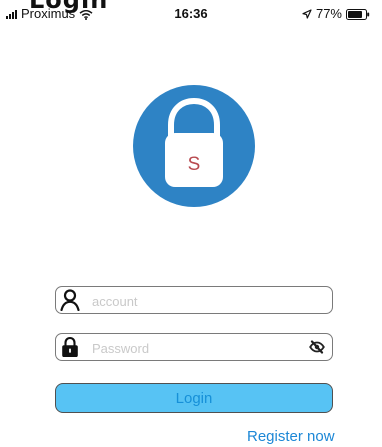 Image resolution: width=382 pixels, height=447 pixels. I want to click on account-input, so click(197, 301).